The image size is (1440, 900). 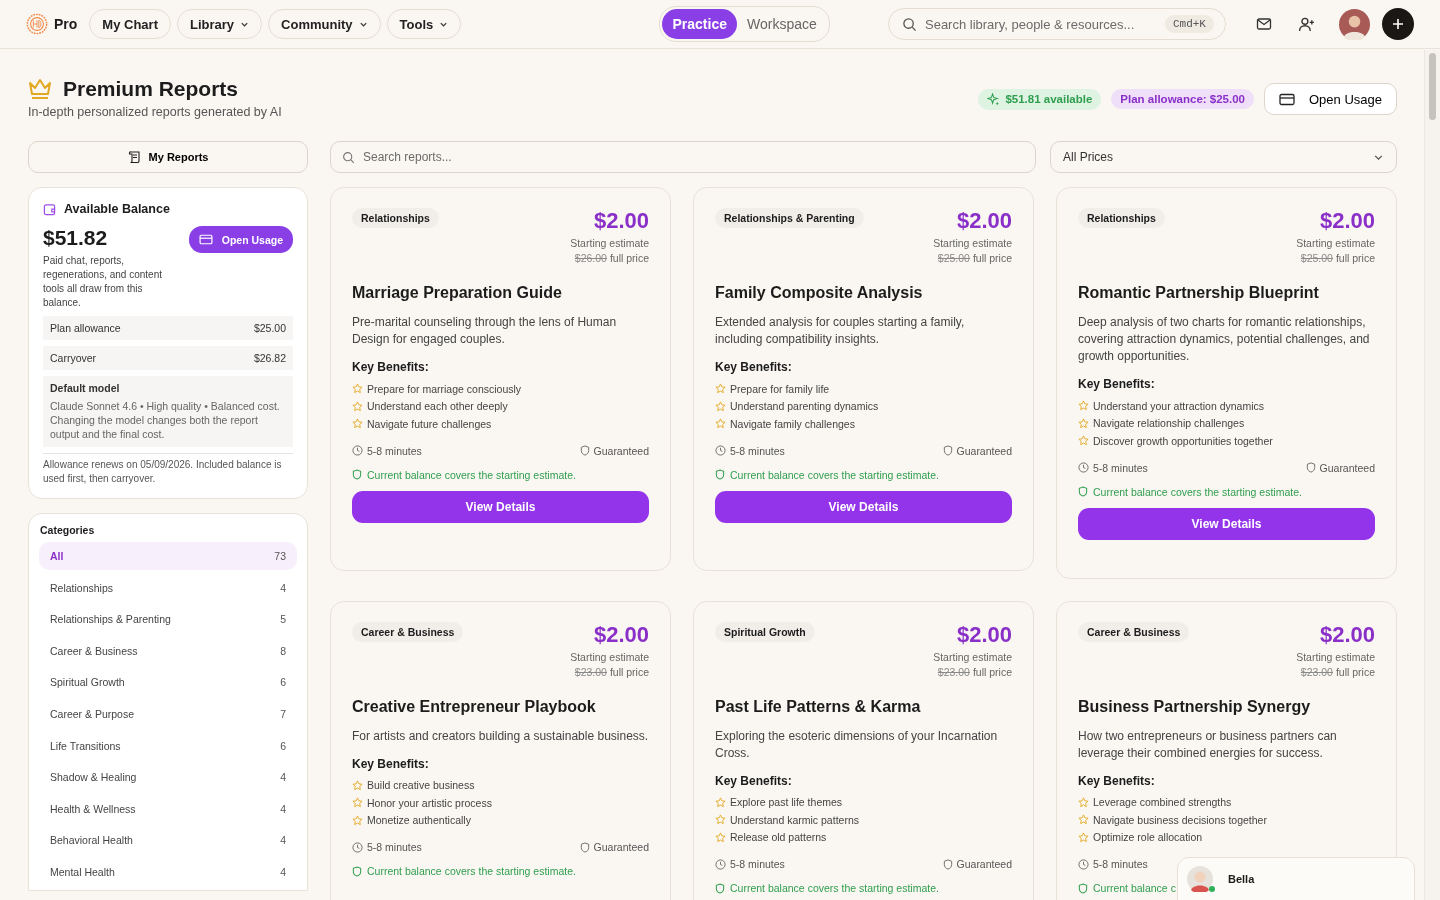 What do you see at coordinates (168, 777) in the screenshot?
I see `category-item: Shadow & Healing 4` at bounding box center [168, 777].